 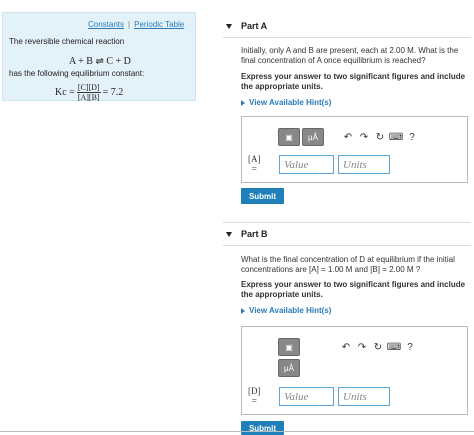 I want to click on kc-denominator: [A][B], so click(x=88, y=97).